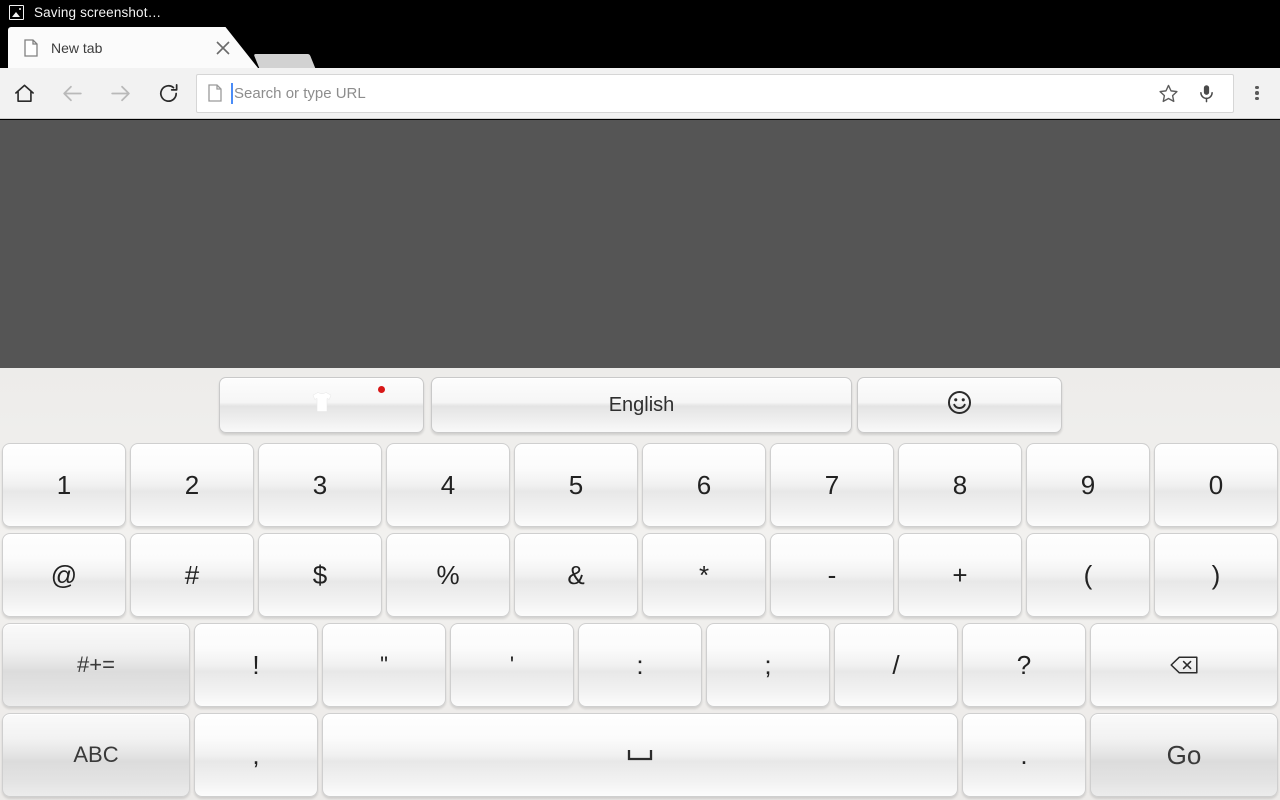 The image size is (1280, 800). Describe the element at coordinates (1216, 575) in the screenshot. I see `key-paren-close: )` at that location.